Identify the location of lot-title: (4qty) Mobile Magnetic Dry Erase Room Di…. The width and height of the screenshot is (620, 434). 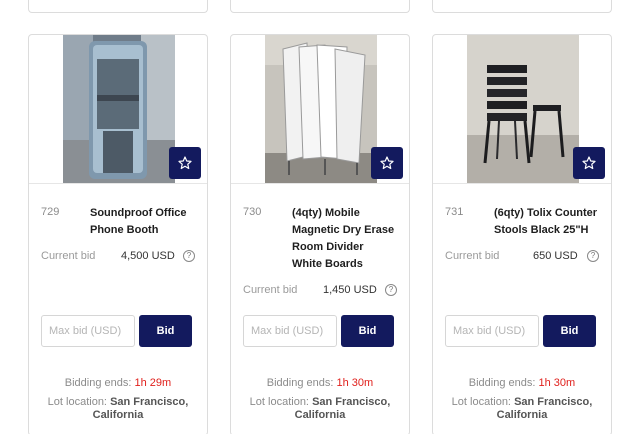
(348, 239).